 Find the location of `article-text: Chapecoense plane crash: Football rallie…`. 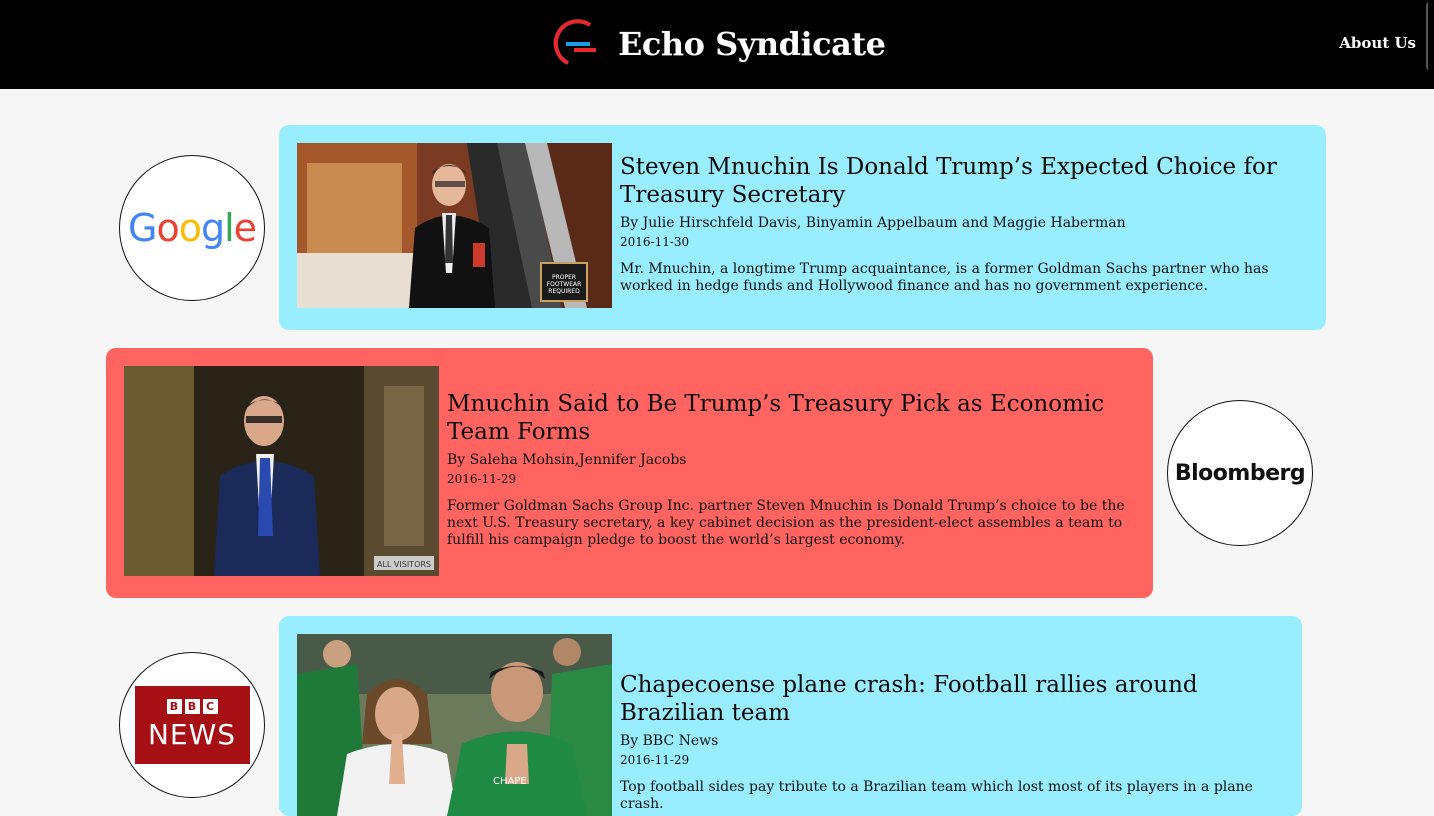

article-text: Chapecoense plane crash: Football rallie… is located at coordinates (955, 742).